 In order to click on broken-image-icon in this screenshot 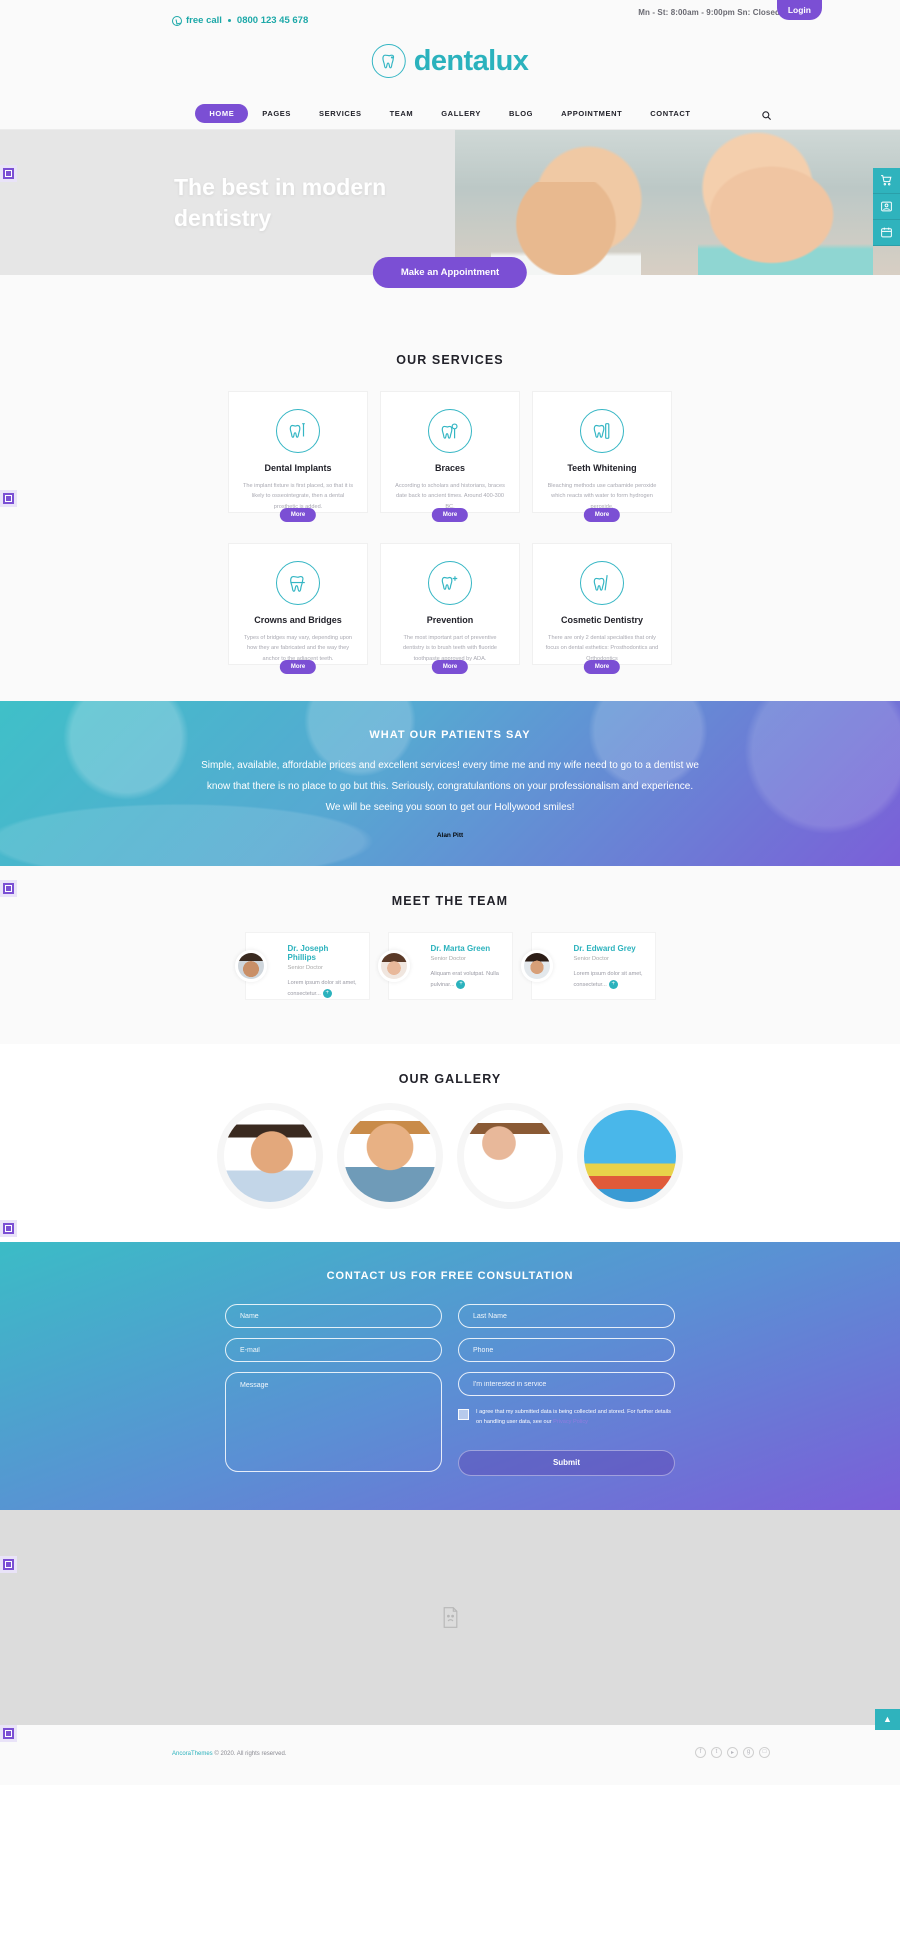, I will do `click(450, 1617)`.